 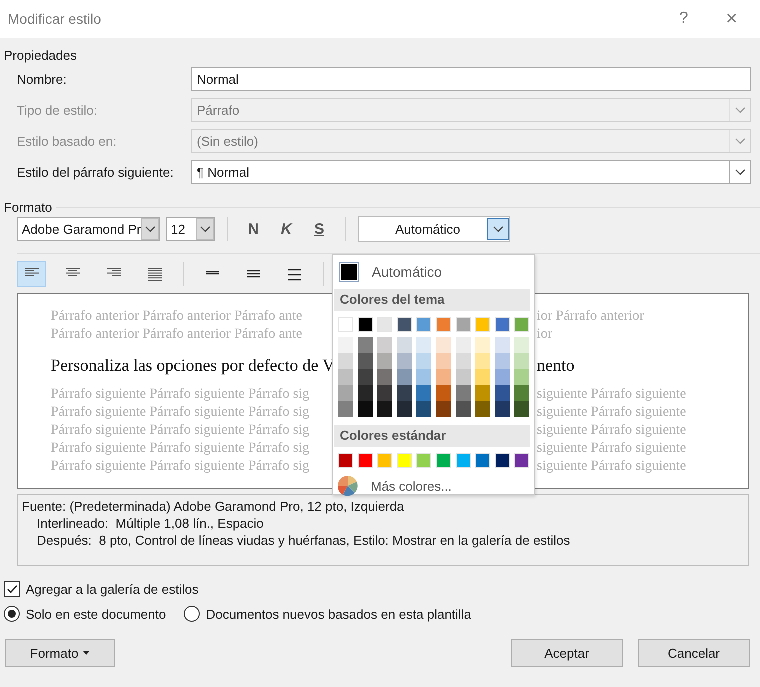 I want to click on checkmark-icon, so click(x=12, y=589).